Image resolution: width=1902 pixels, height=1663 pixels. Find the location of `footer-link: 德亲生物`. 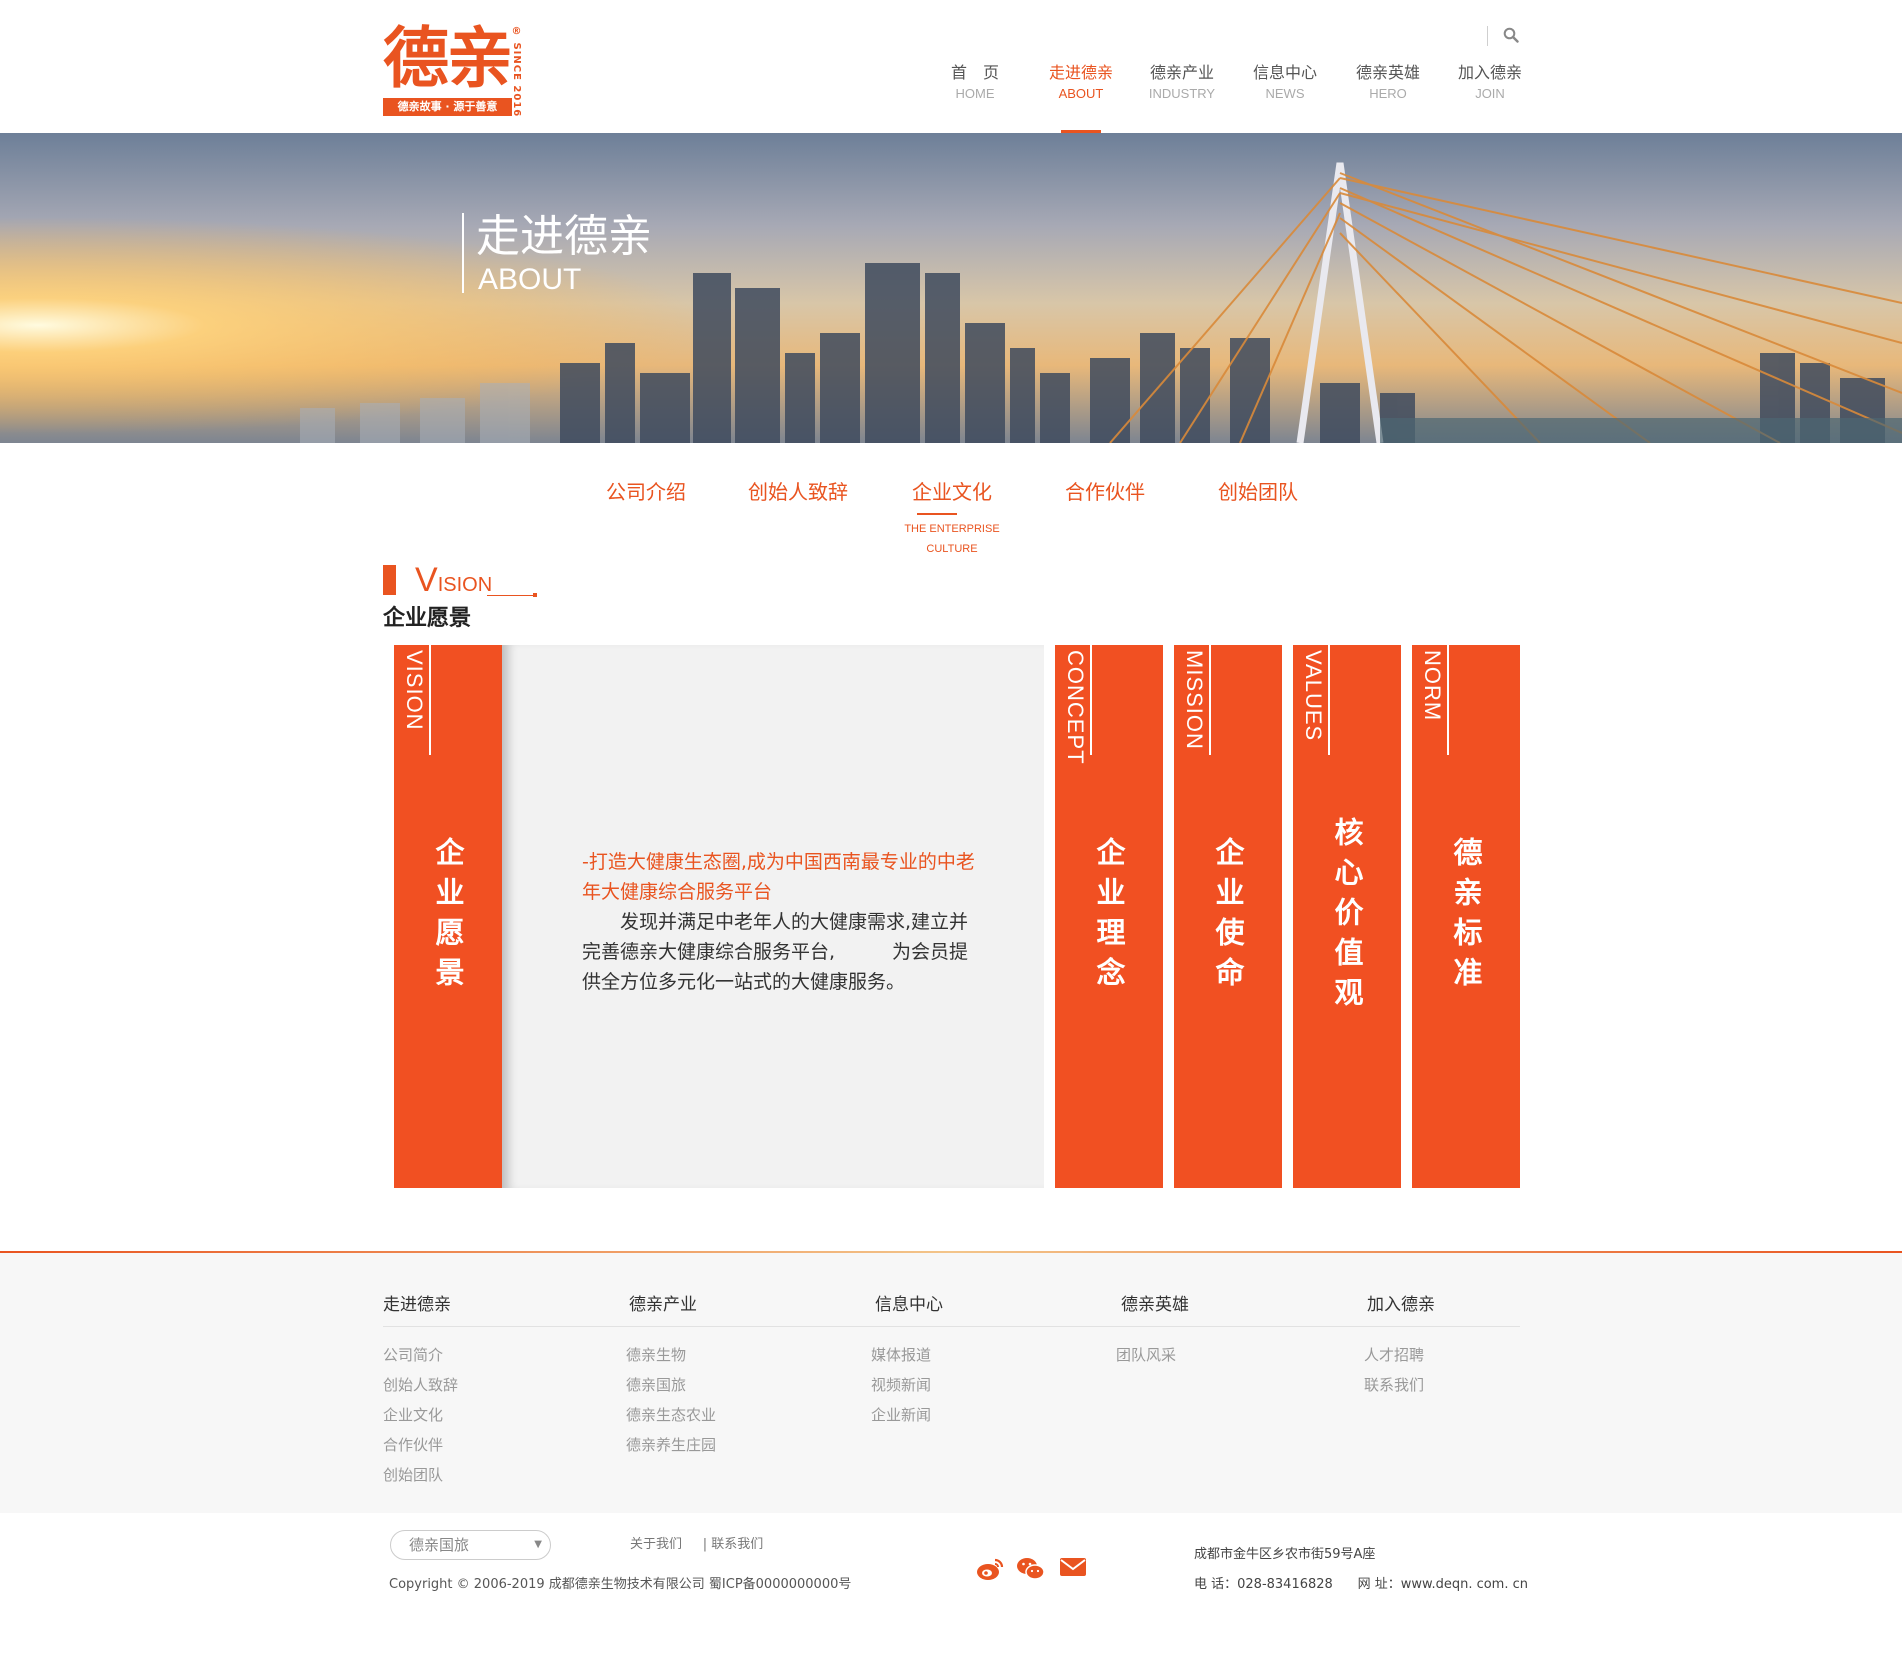

footer-link: 德亲生物 is located at coordinates (671, 1355).